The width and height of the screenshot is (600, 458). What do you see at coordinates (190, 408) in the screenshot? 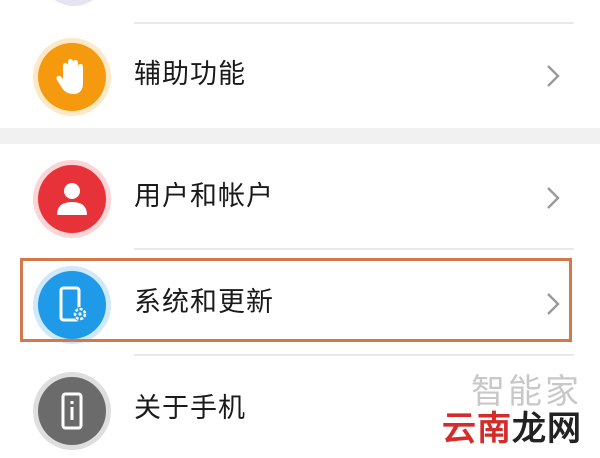
I see `settings-item-label: 关于手机` at bounding box center [190, 408].